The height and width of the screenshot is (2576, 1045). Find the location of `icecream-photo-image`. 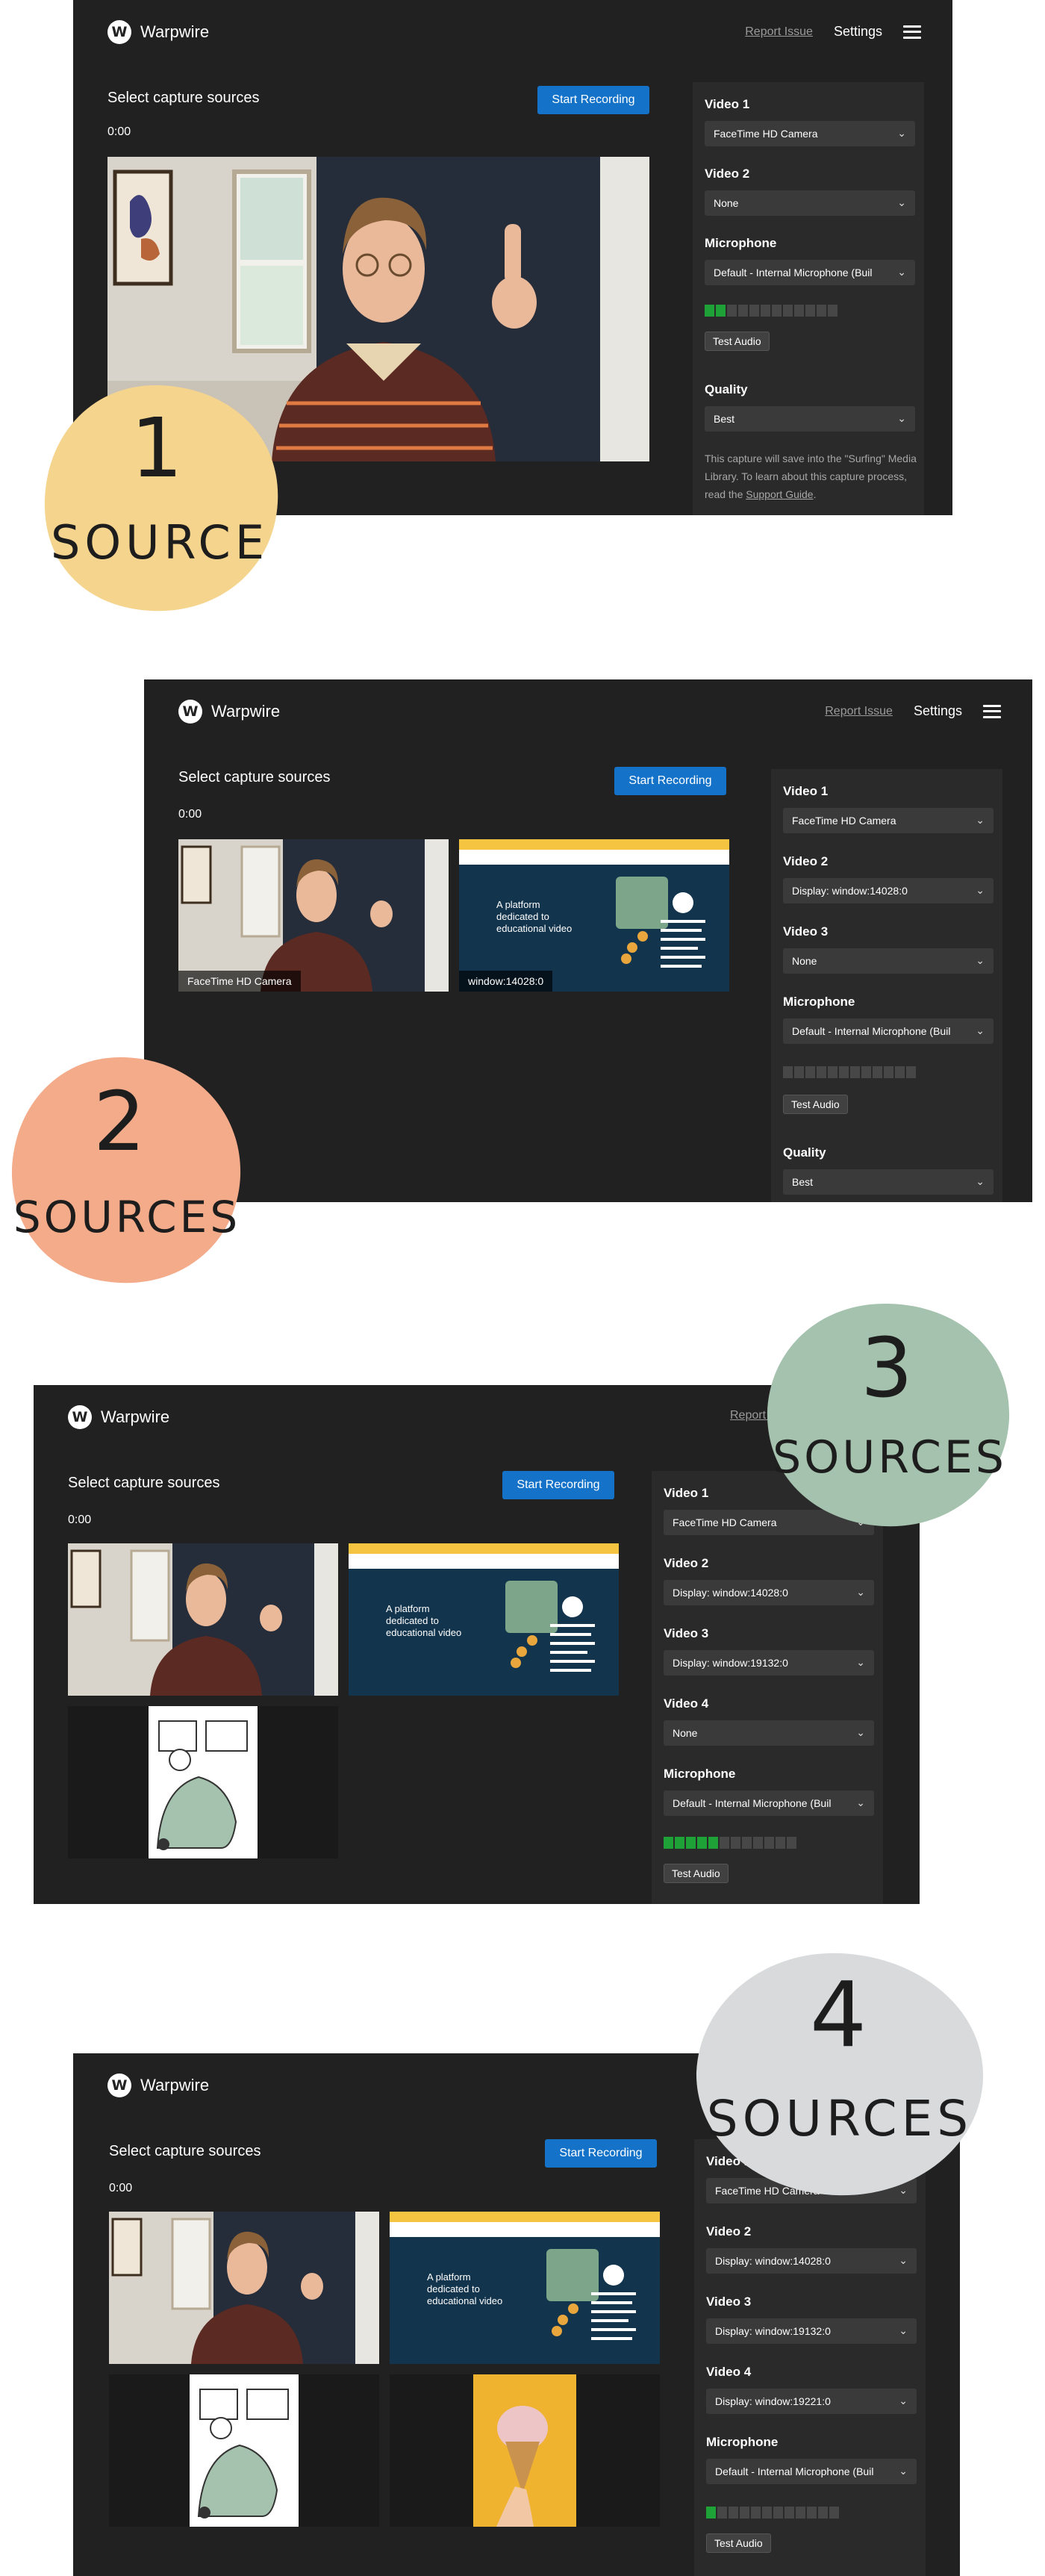

icecream-photo-image is located at coordinates (525, 2450).